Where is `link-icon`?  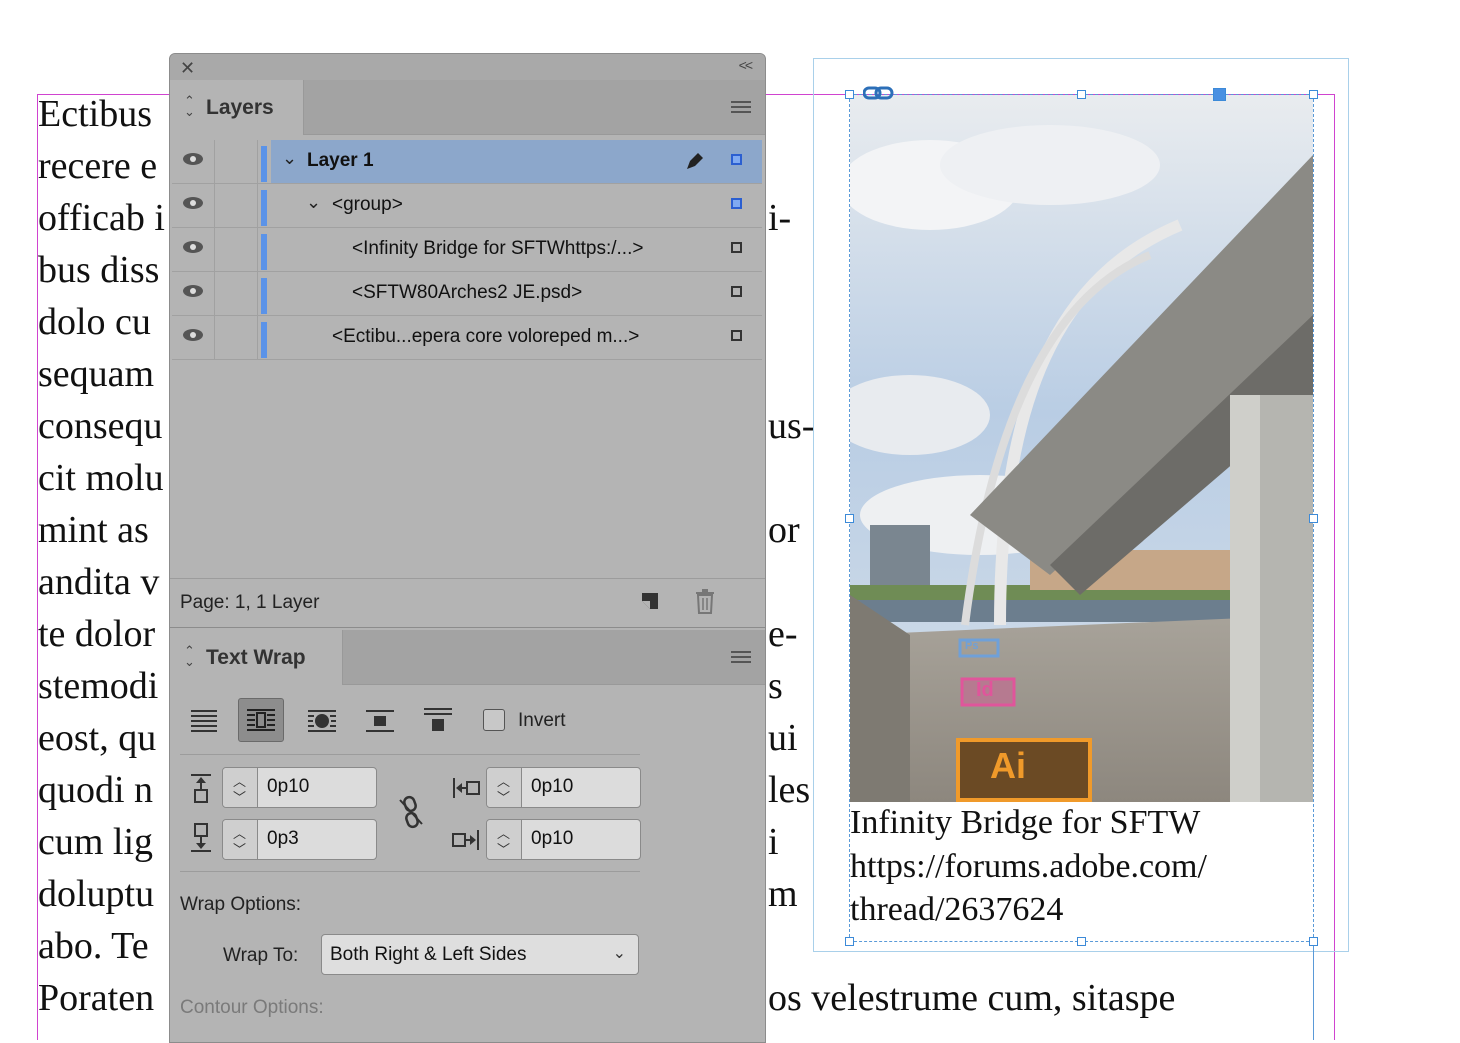
link-icon is located at coordinates (878, 93).